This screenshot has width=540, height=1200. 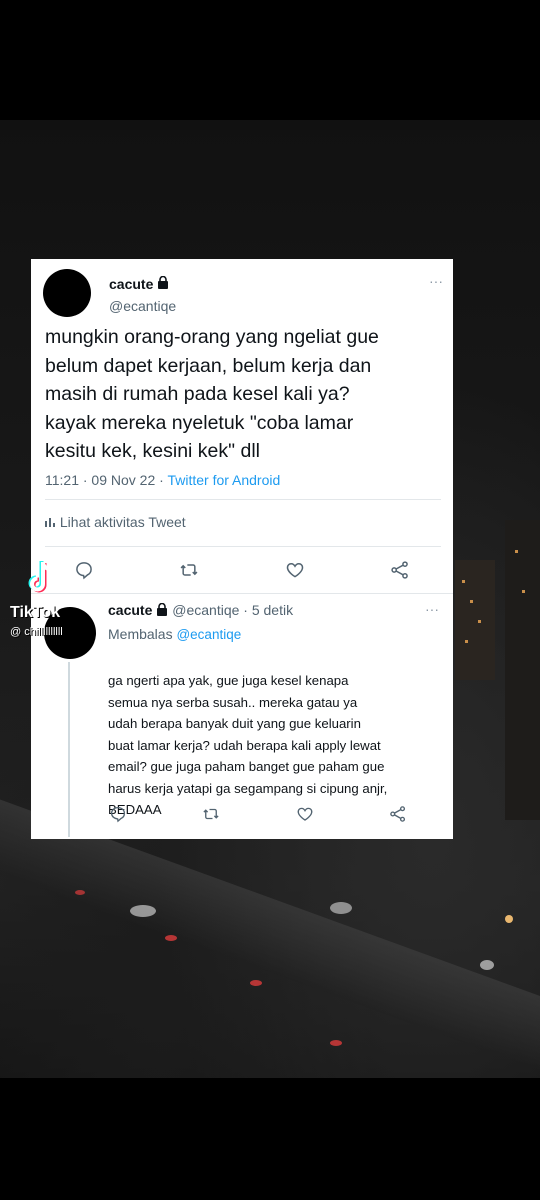 I want to click on avatar, so click(x=67, y=293).